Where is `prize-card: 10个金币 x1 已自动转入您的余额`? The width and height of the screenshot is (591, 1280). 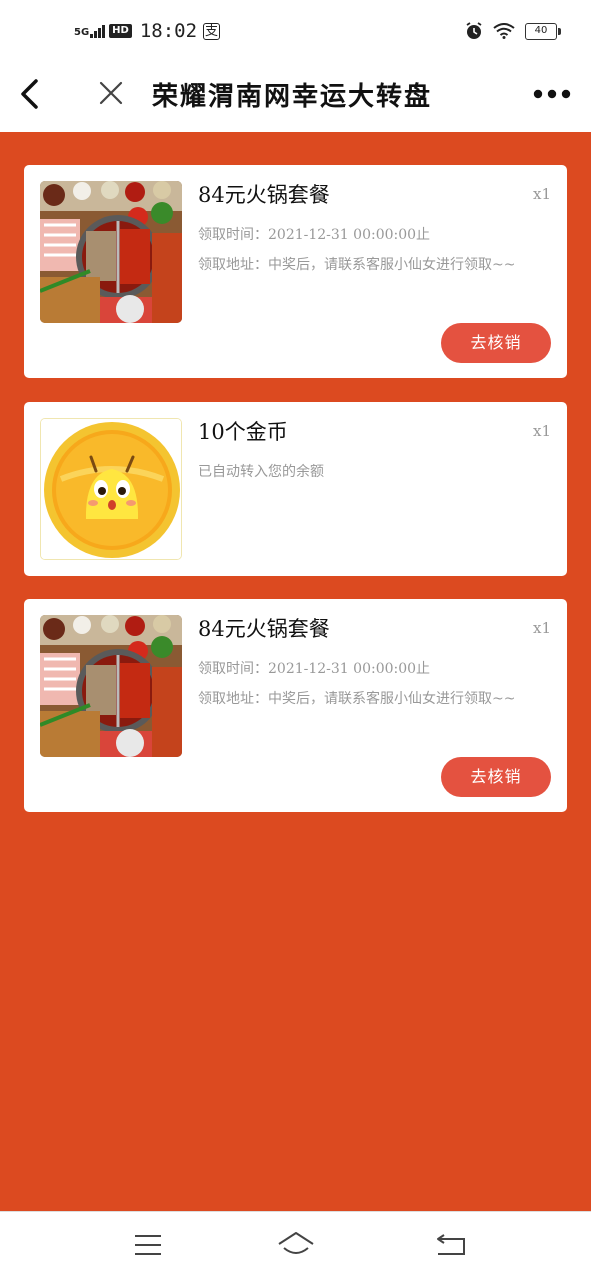 prize-card: 10个金币 x1 已自动转入您的余额 is located at coordinates (295, 489).